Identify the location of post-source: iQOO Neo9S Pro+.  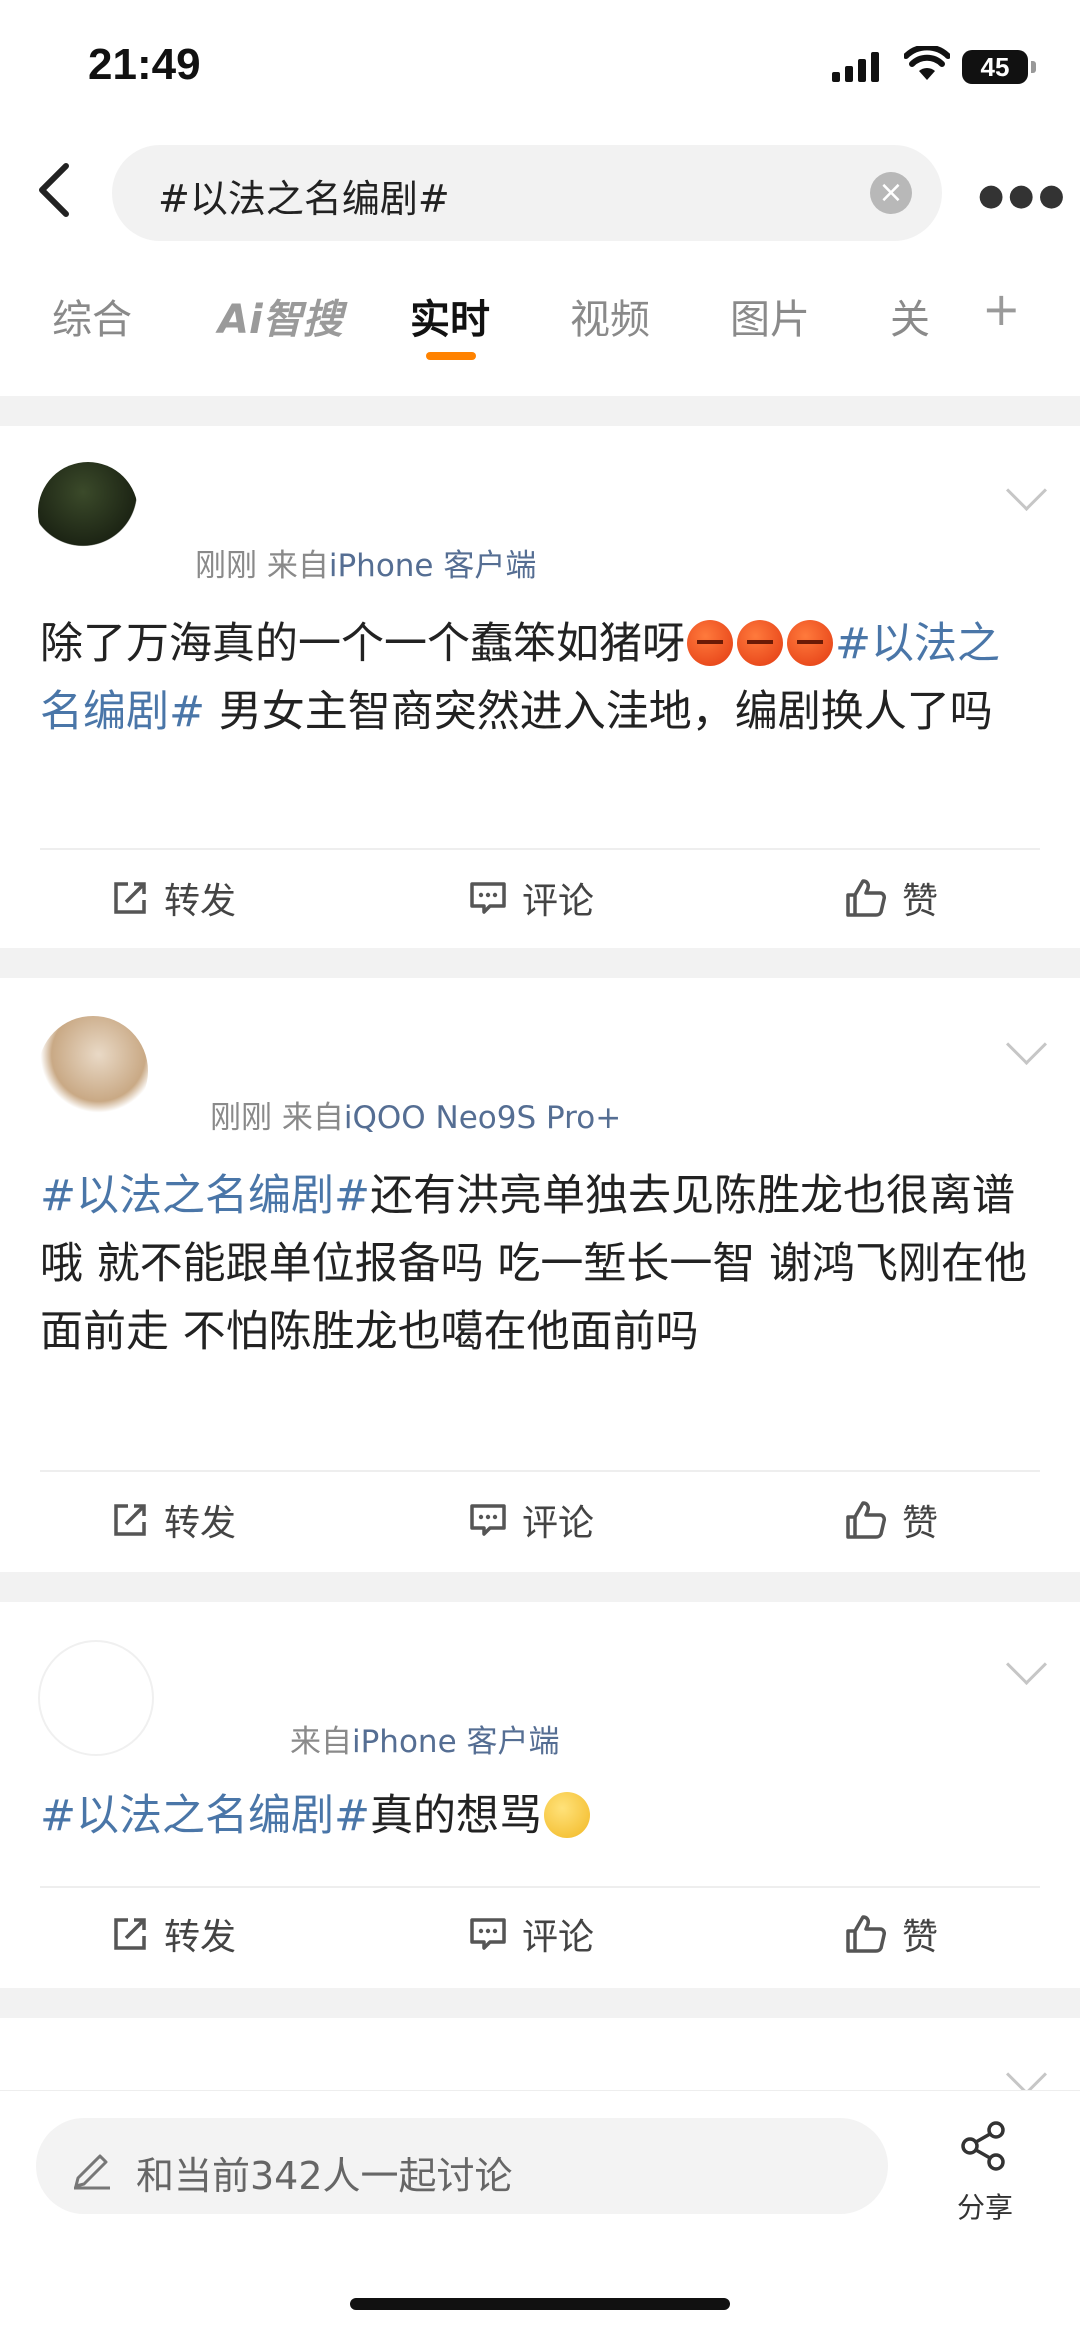
(482, 1118).